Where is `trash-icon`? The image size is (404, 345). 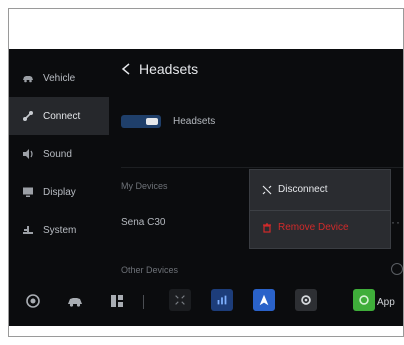 trash-icon is located at coordinates (267, 227).